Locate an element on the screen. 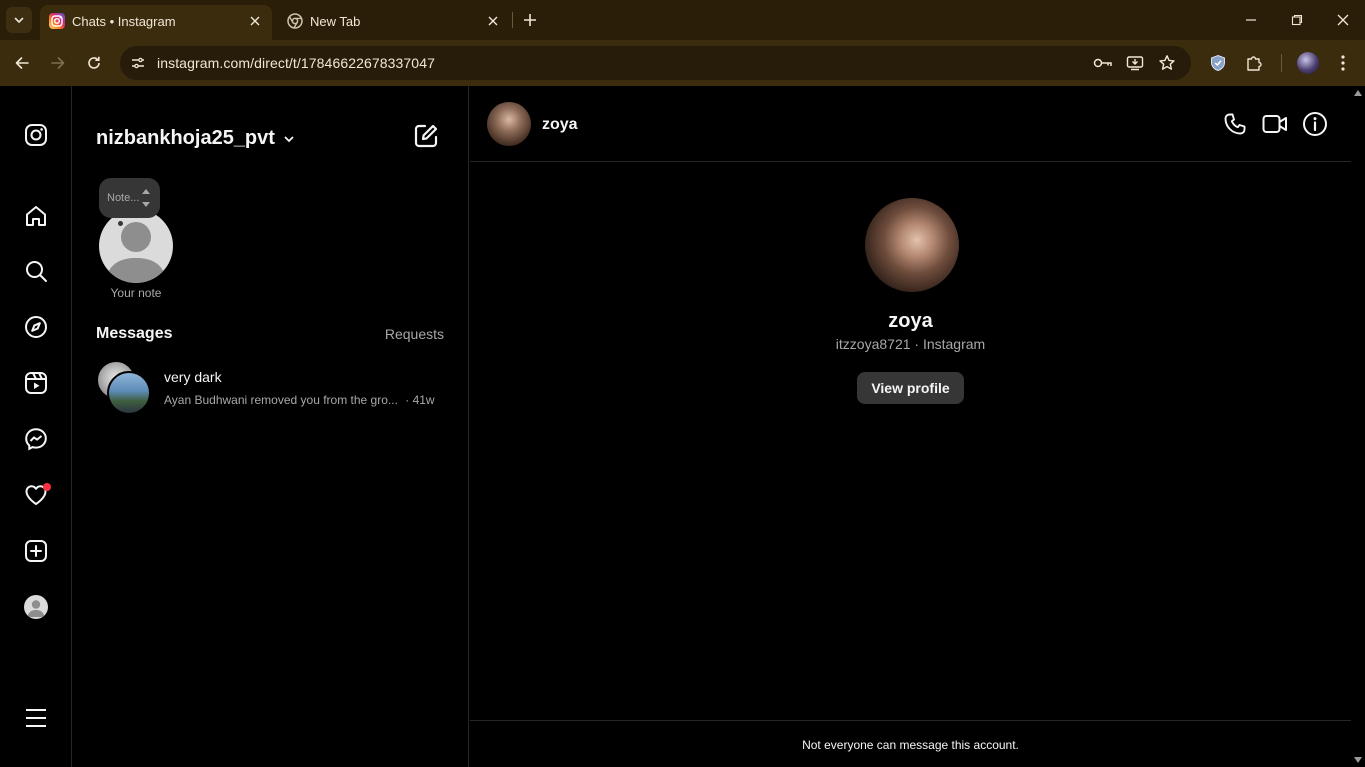 The width and height of the screenshot is (1365, 767). new-tab-button is located at coordinates (530, 20).